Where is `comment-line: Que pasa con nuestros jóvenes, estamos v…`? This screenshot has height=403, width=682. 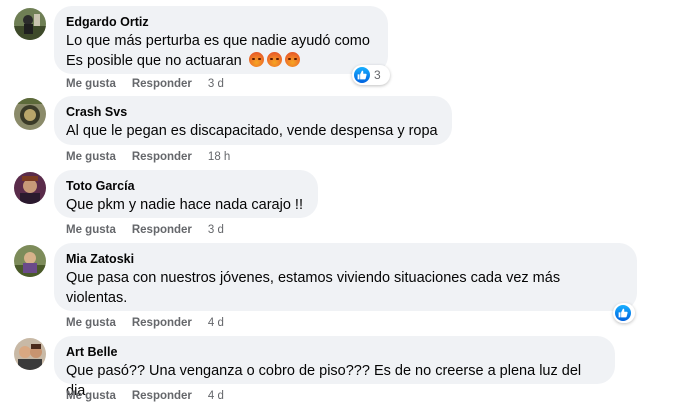
comment-line: Que pasa con nuestros jóvenes, estamos v… is located at coordinates (313, 278).